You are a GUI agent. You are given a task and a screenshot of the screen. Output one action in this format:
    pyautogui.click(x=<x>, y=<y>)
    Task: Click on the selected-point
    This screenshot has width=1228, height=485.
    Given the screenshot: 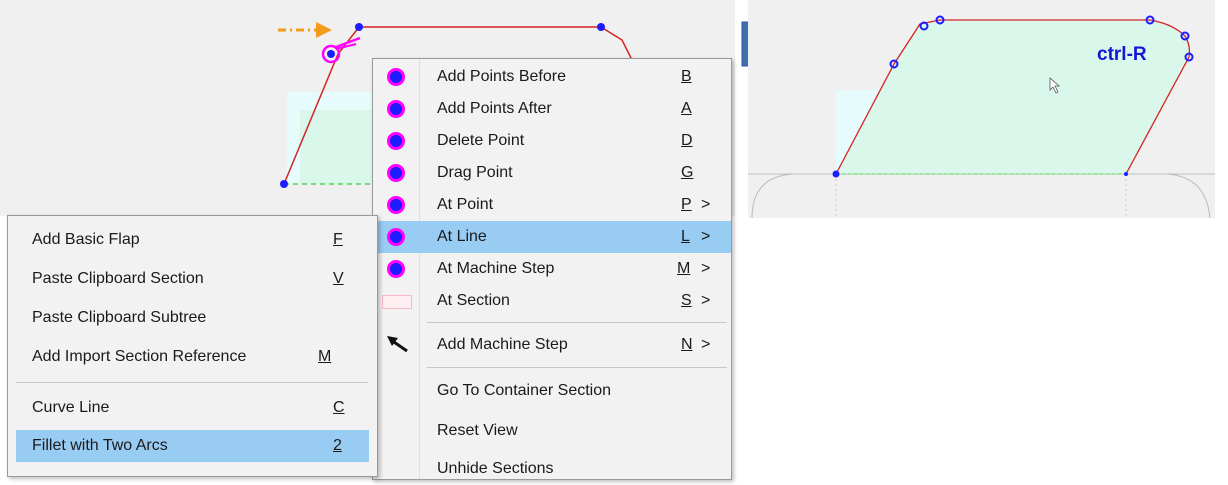 What is the action you would take?
    pyautogui.click(x=331, y=54)
    